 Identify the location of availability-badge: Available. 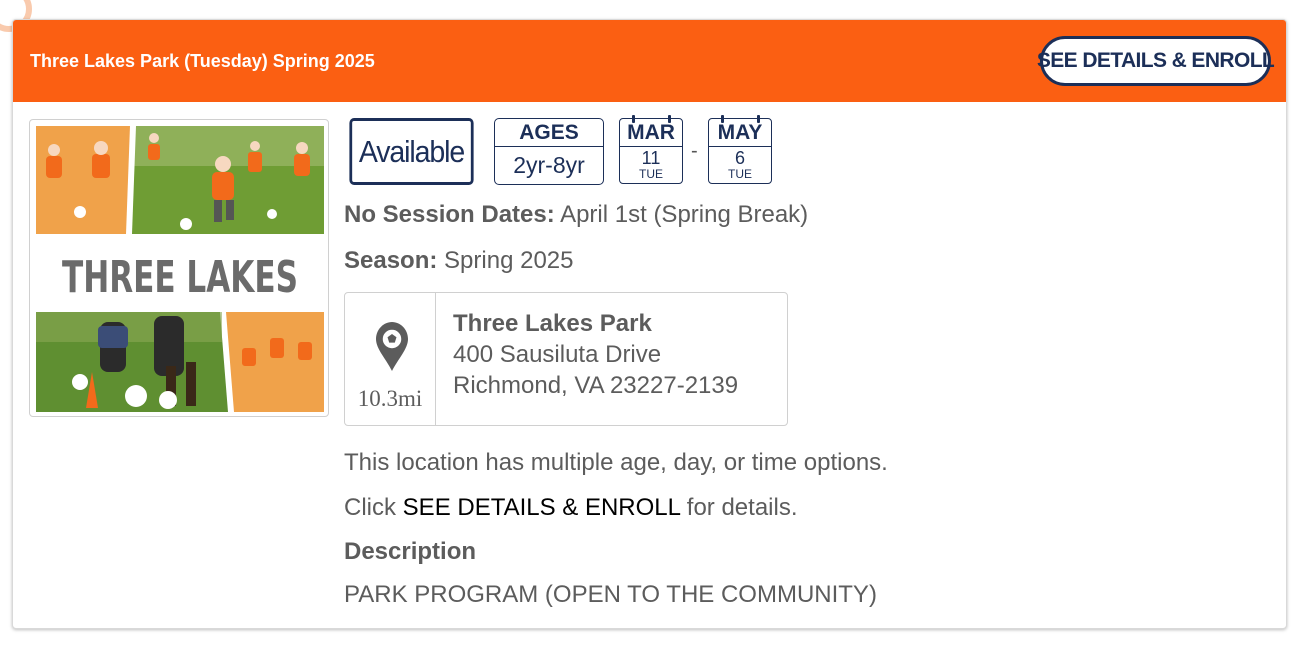
(411, 151).